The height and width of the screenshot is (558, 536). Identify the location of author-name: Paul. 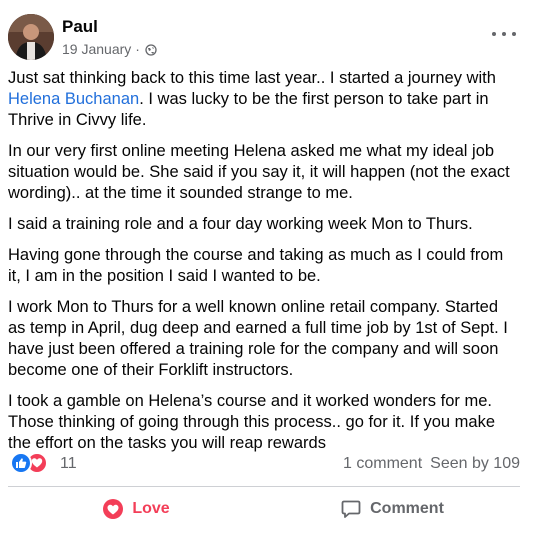
(80, 27).